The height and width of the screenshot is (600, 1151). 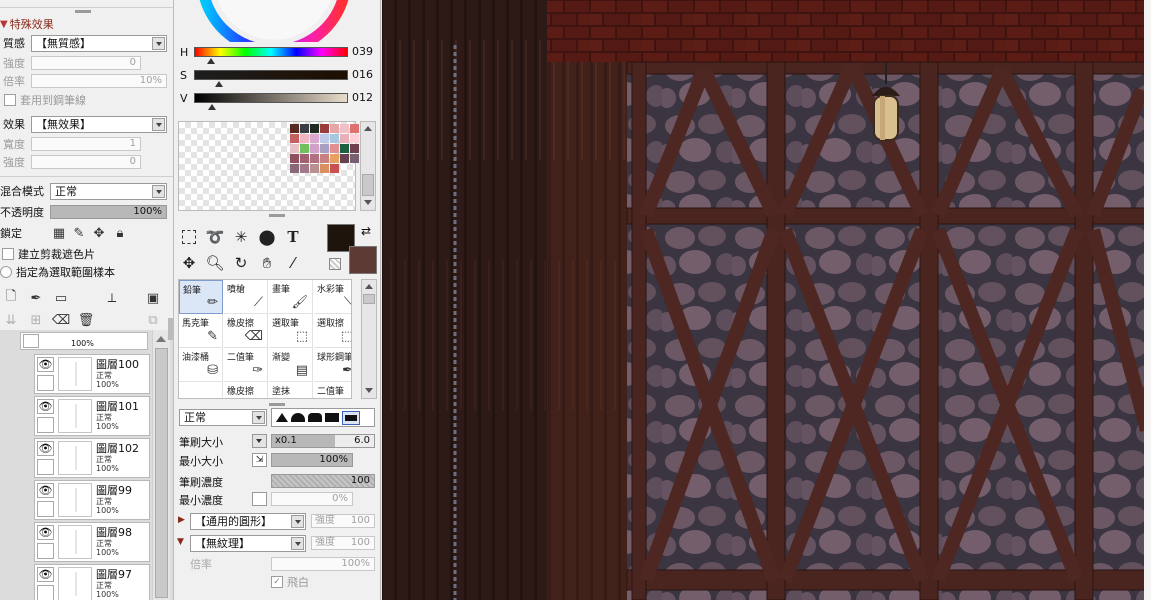 What do you see at coordinates (323, 481) in the screenshot?
I see `brush-density-slider: 100` at bounding box center [323, 481].